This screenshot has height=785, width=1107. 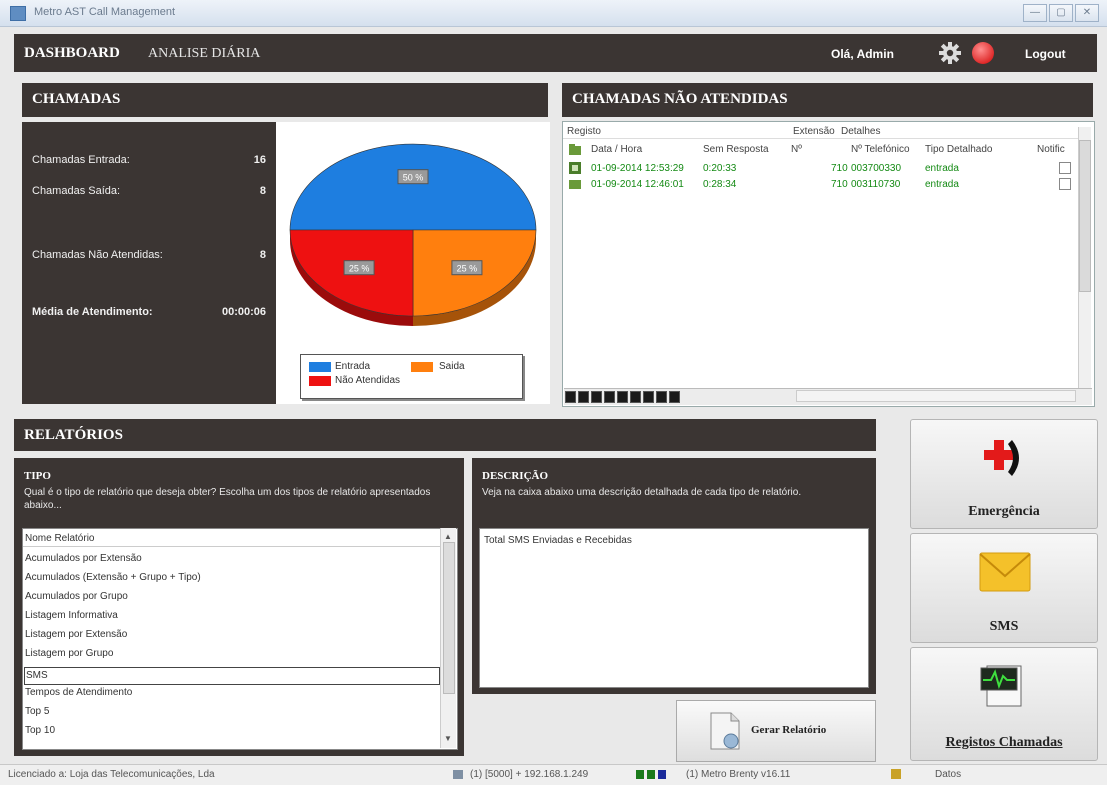 I want to click on pie-data-label: 50 %, so click(x=413, y=177).